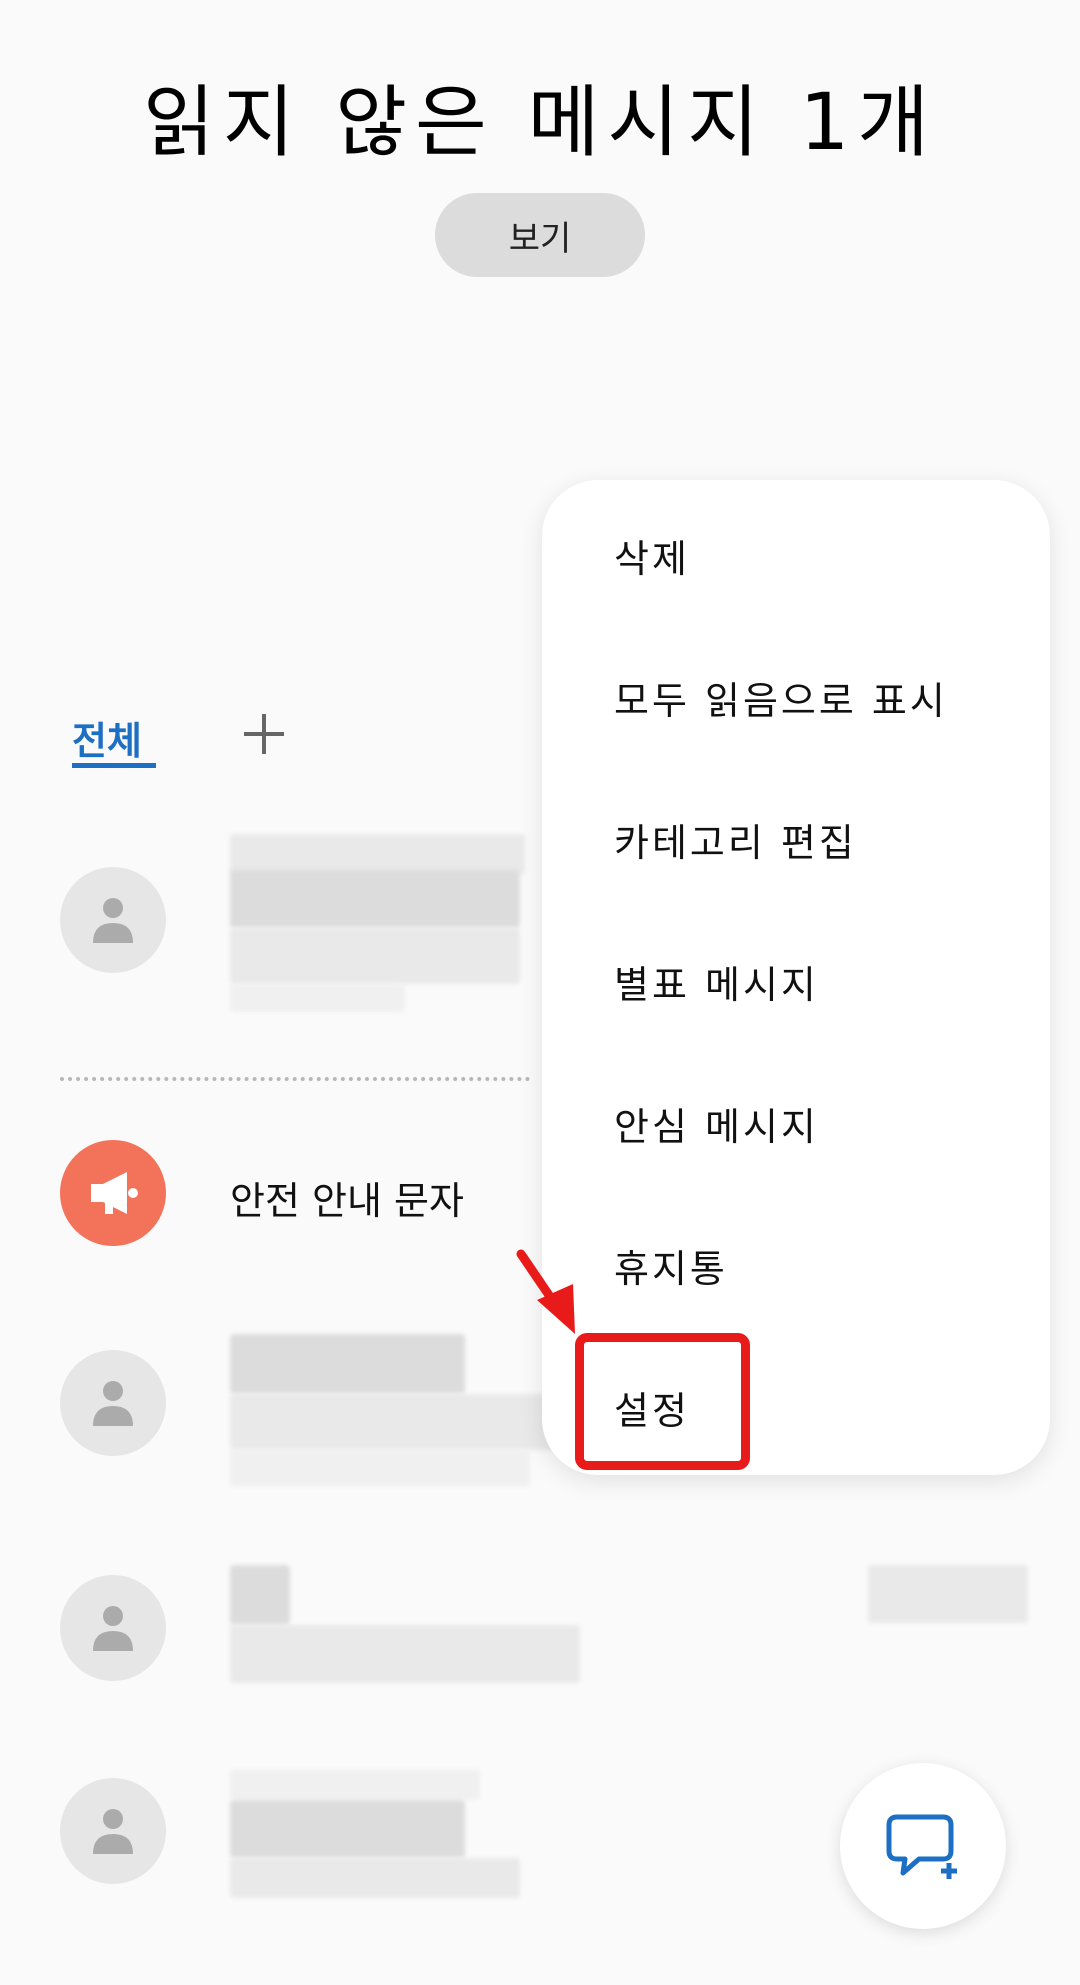 The height and width of the screenshot is (1985, 1080). I want to click on menu-item-delete: 삭제, so click(652, 555).